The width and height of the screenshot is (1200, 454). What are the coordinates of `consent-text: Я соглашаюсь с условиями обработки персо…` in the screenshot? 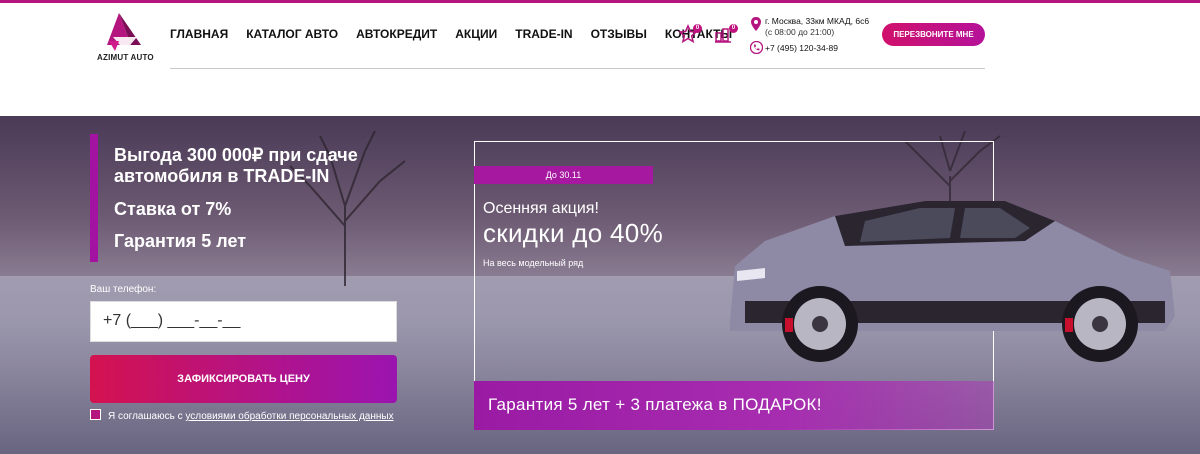 It's located at (251, 416).